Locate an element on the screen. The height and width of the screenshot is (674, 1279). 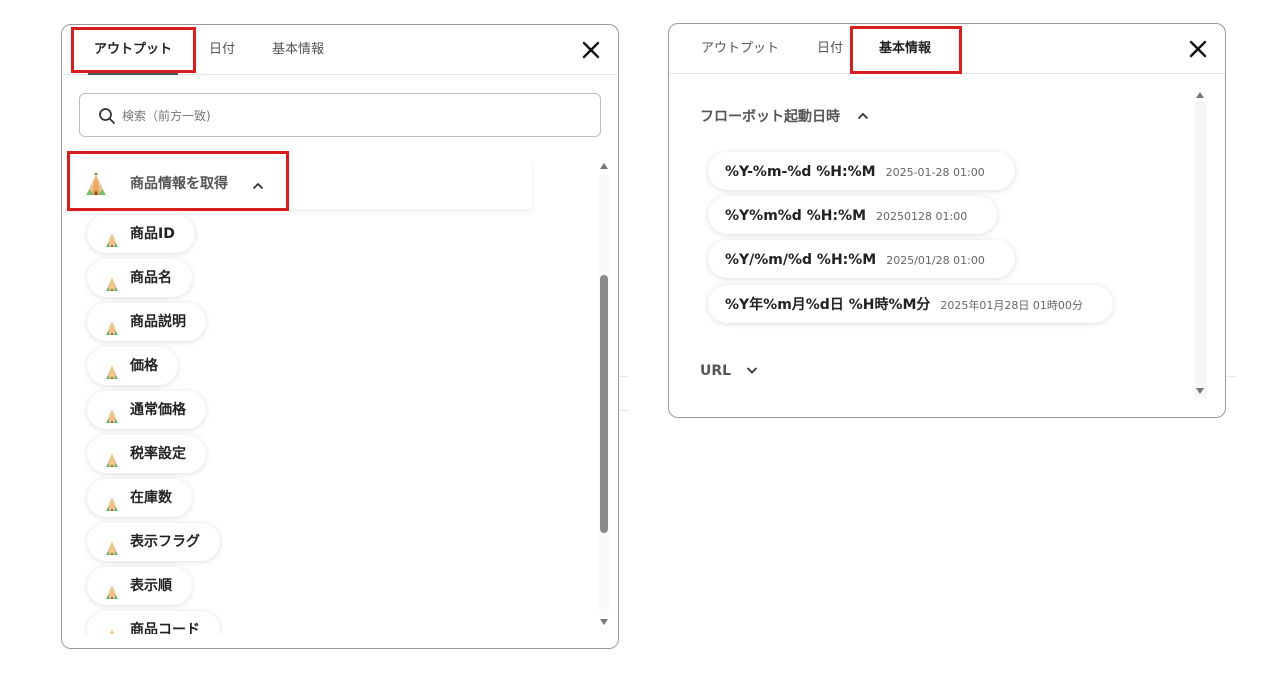
section-header-flowbot-start-time: フローボット起動日時 is located at coordinates (784, 116).